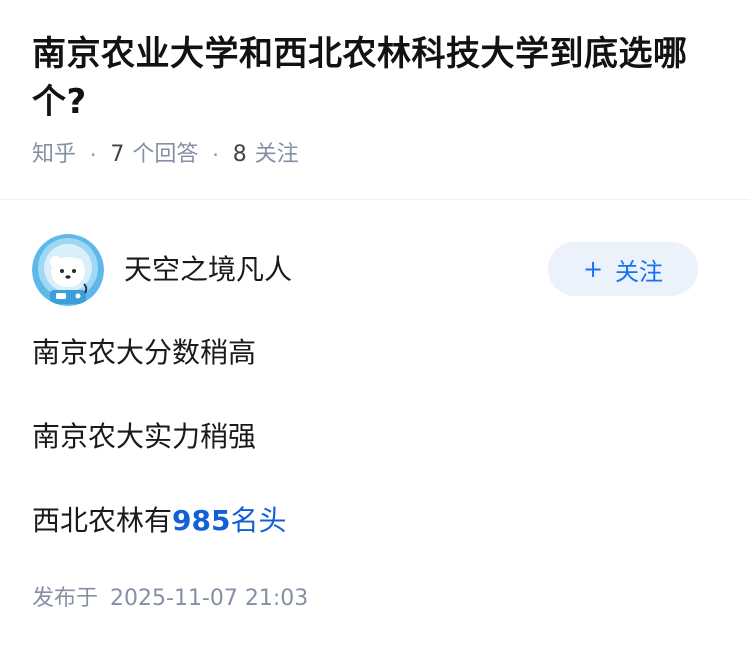 The height and width of the screenshot is (652, 750). Describe the element at coordinates (593, 269) in the screenshot. I see `plus-icon: +` at that location.